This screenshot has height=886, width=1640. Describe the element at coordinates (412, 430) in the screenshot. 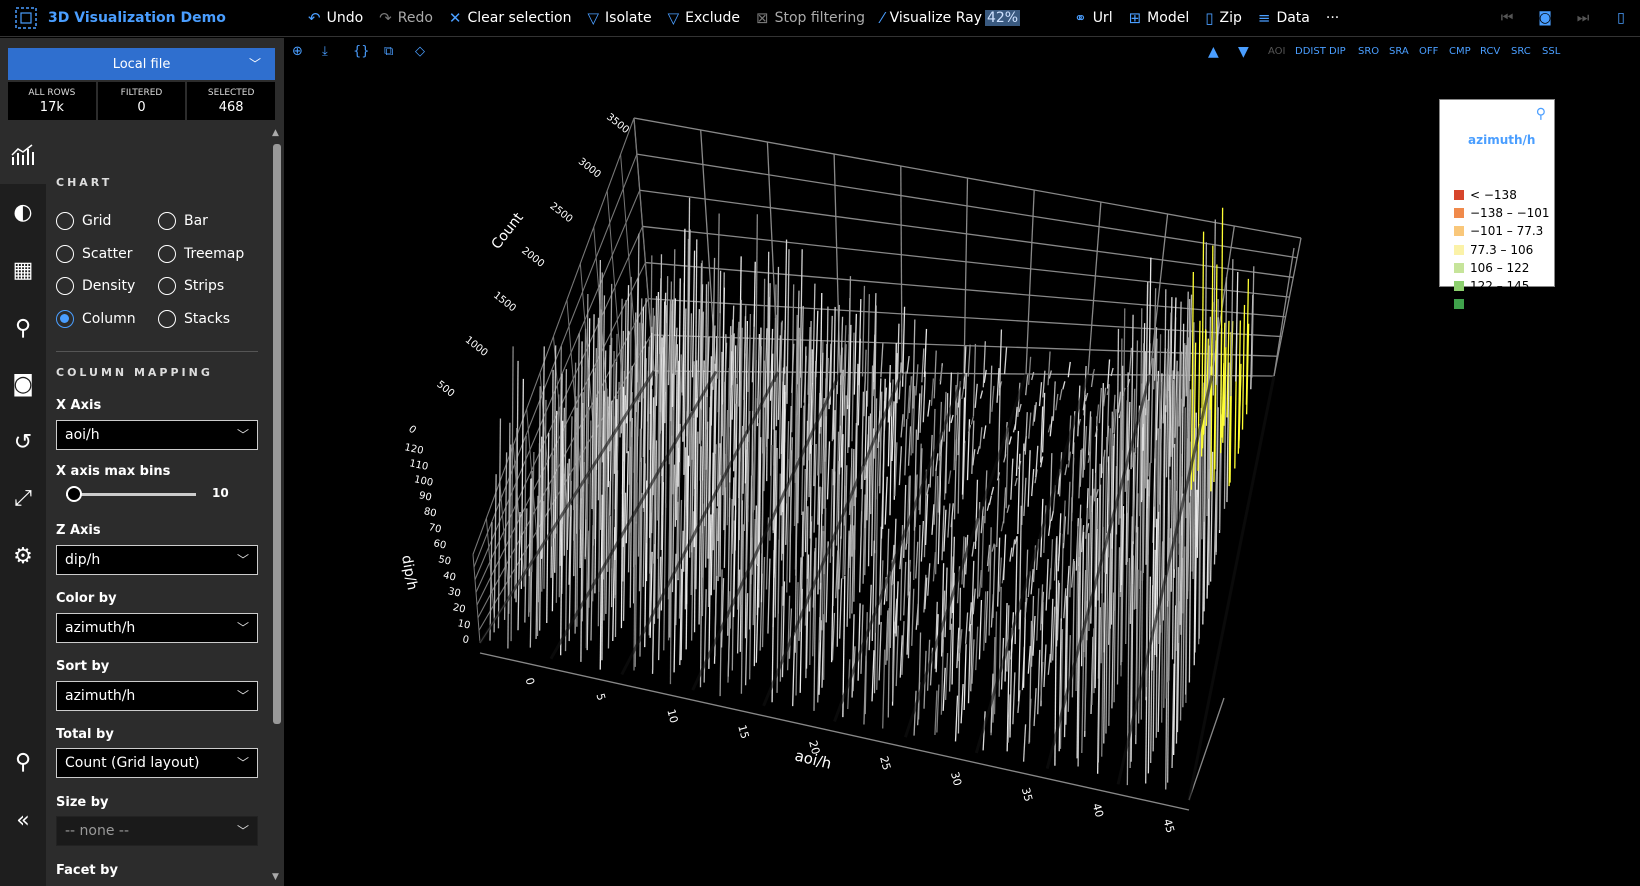

I see `count-tick-label: 0` at that location.